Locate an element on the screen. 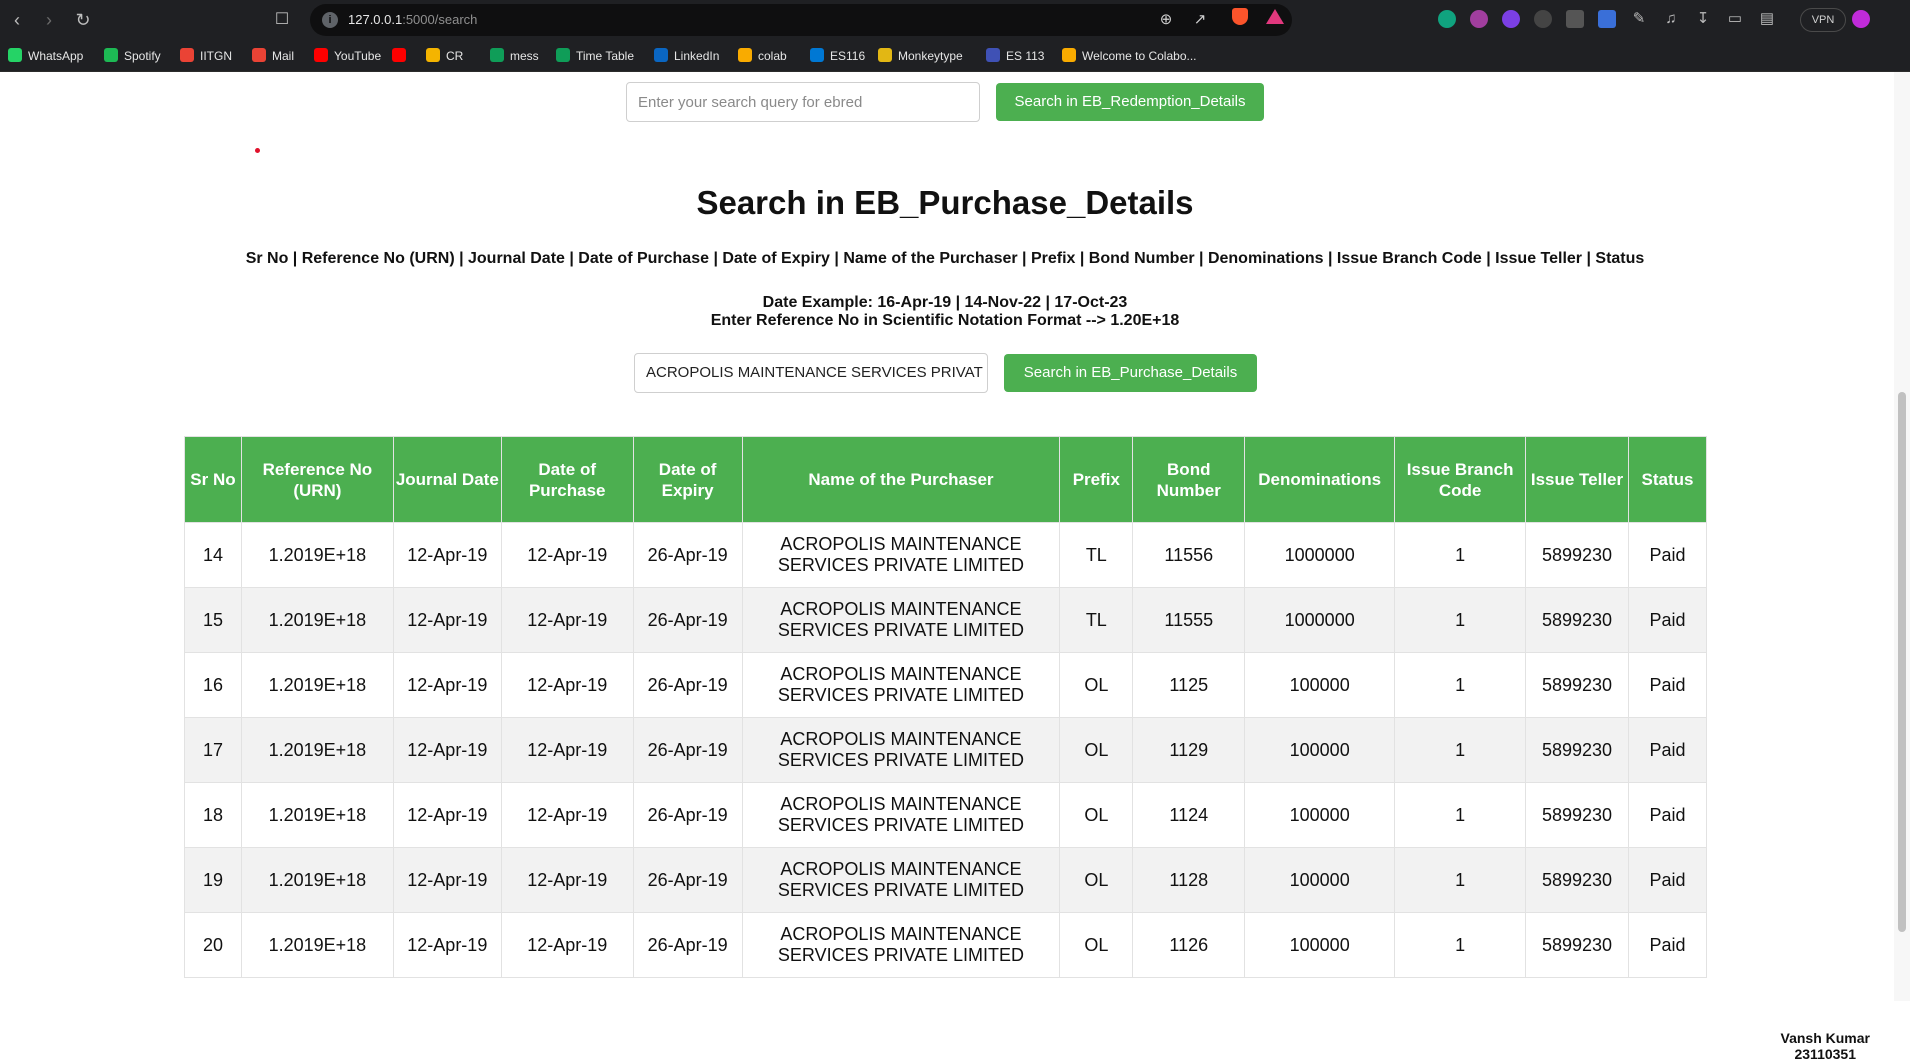 The width and height of the screenshot is (1910, 1062). back-icon: ‹ is located at coordinates (17, 20).